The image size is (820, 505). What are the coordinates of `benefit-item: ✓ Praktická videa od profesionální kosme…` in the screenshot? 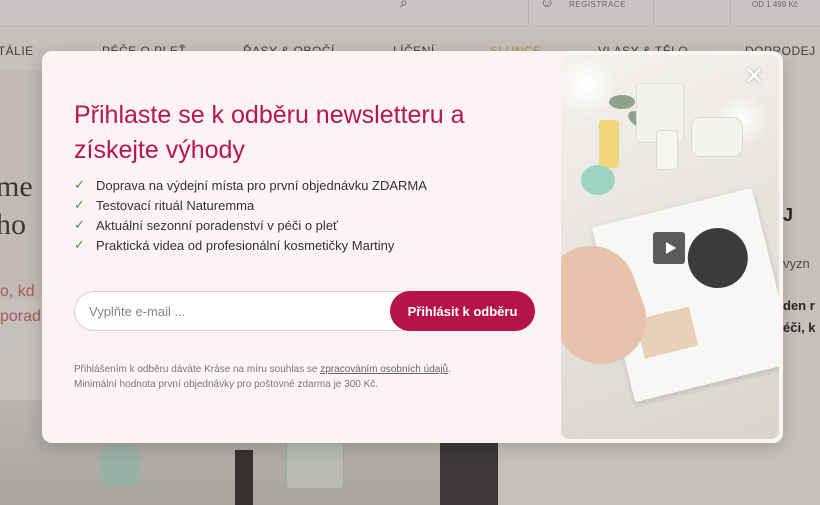 It's located at (250, 245).